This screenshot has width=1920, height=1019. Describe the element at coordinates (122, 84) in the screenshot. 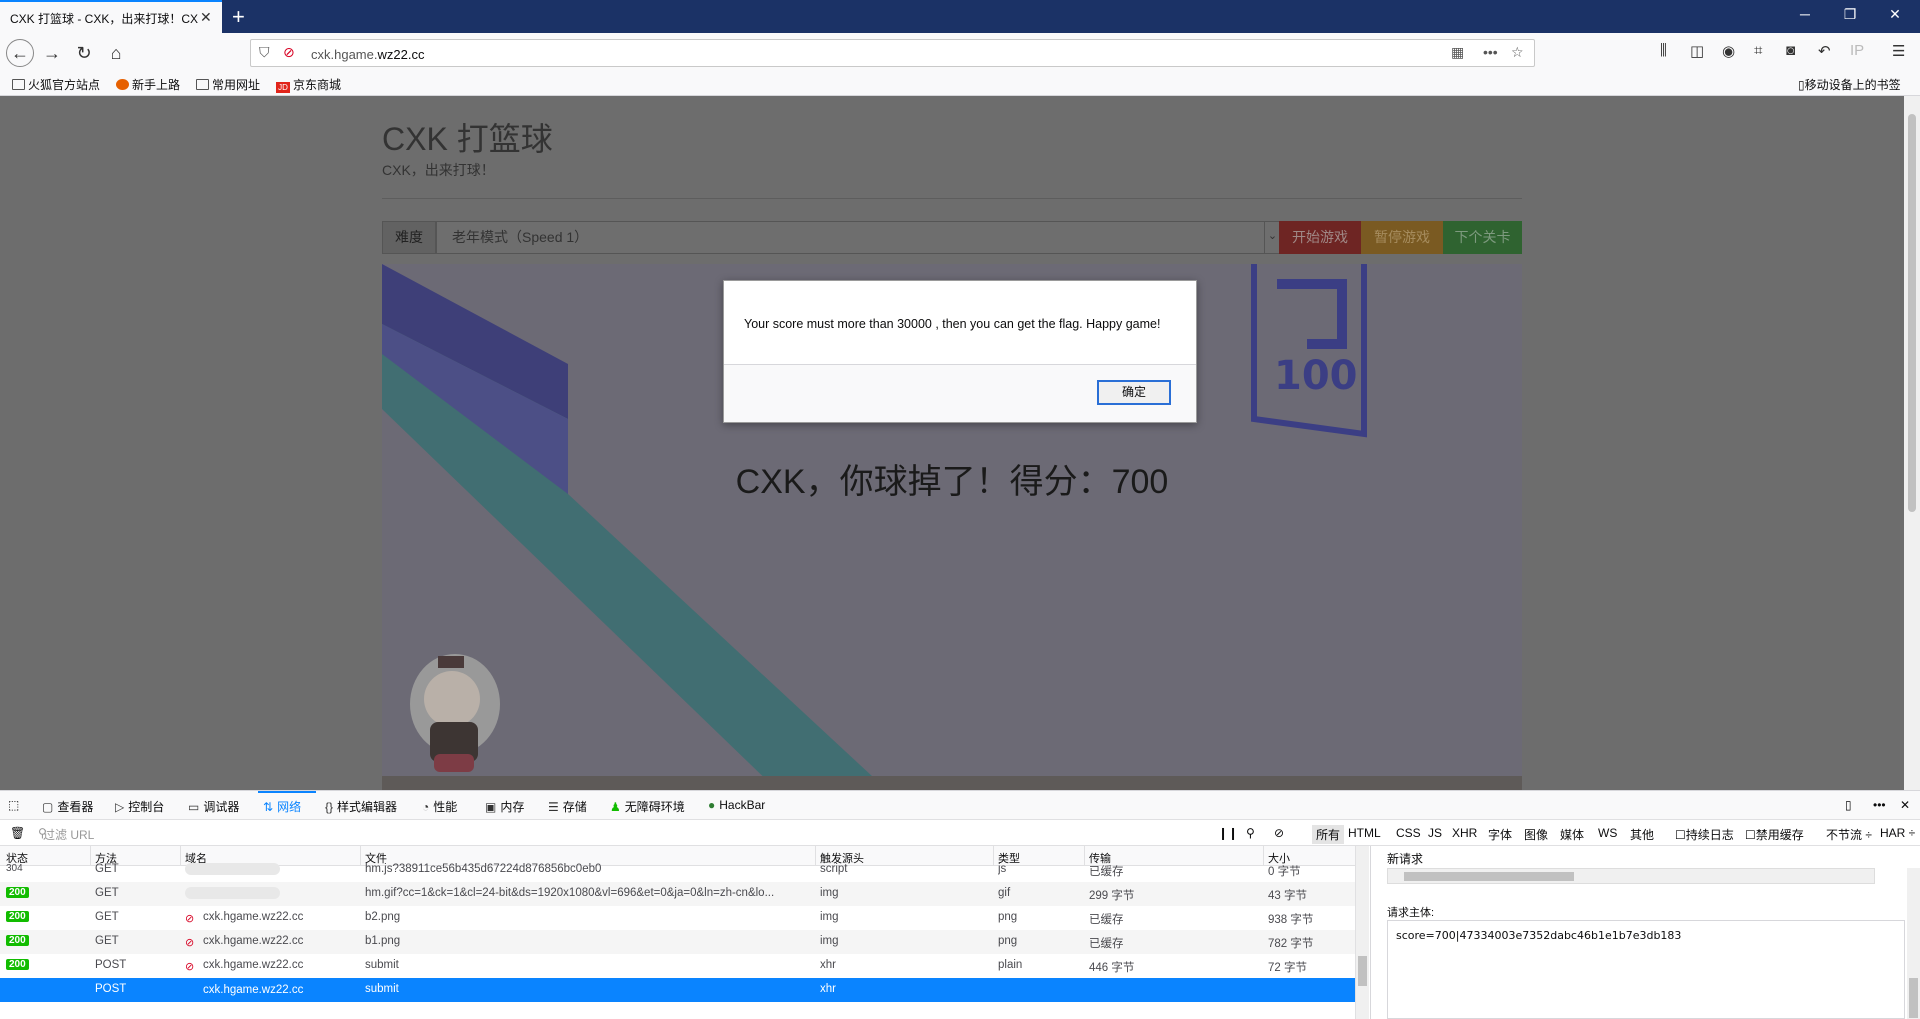

I see `firefox-icon` at that location.